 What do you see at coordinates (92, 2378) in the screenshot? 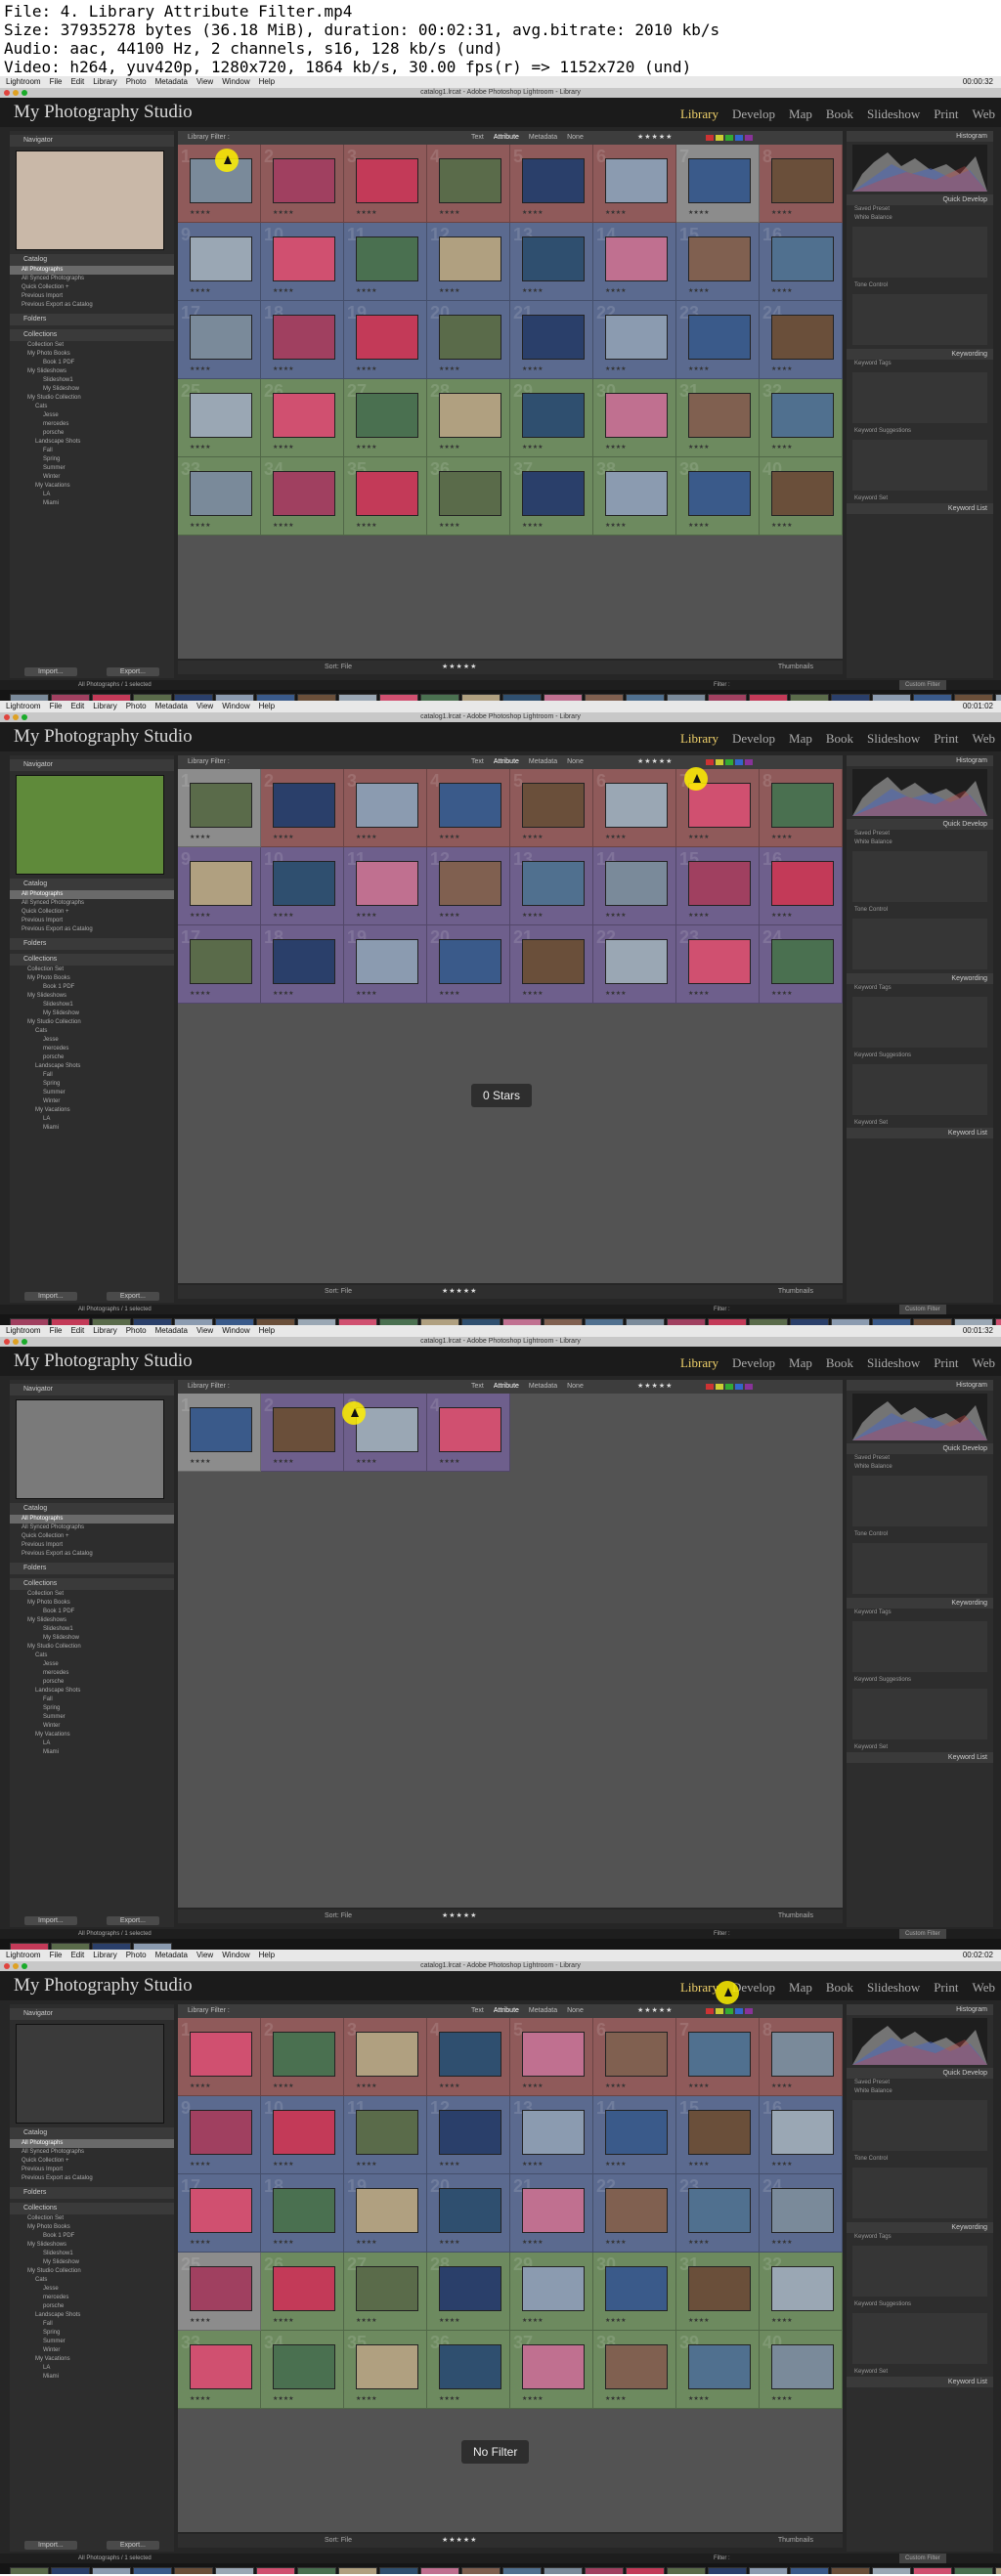
I see `collection-item: Miami` at bounding box center [92, 2378].